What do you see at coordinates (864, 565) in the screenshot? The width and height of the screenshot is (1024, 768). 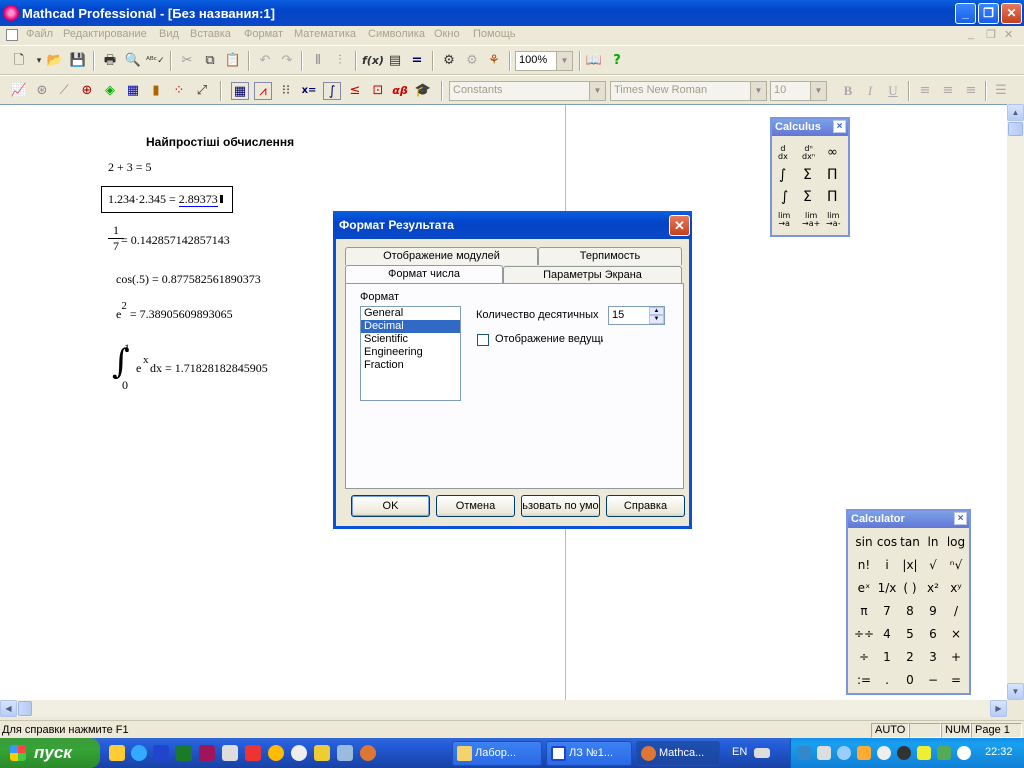 I see `calc-key-factorial: n!` at bounding box center [864, 565].